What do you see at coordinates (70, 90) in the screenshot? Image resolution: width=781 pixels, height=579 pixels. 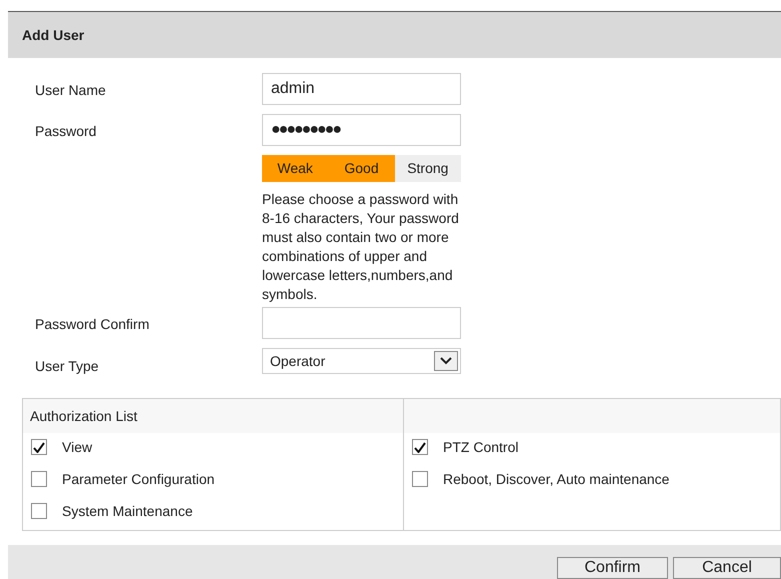 I see `field-label: User Name` at bounding box center [70, 90].